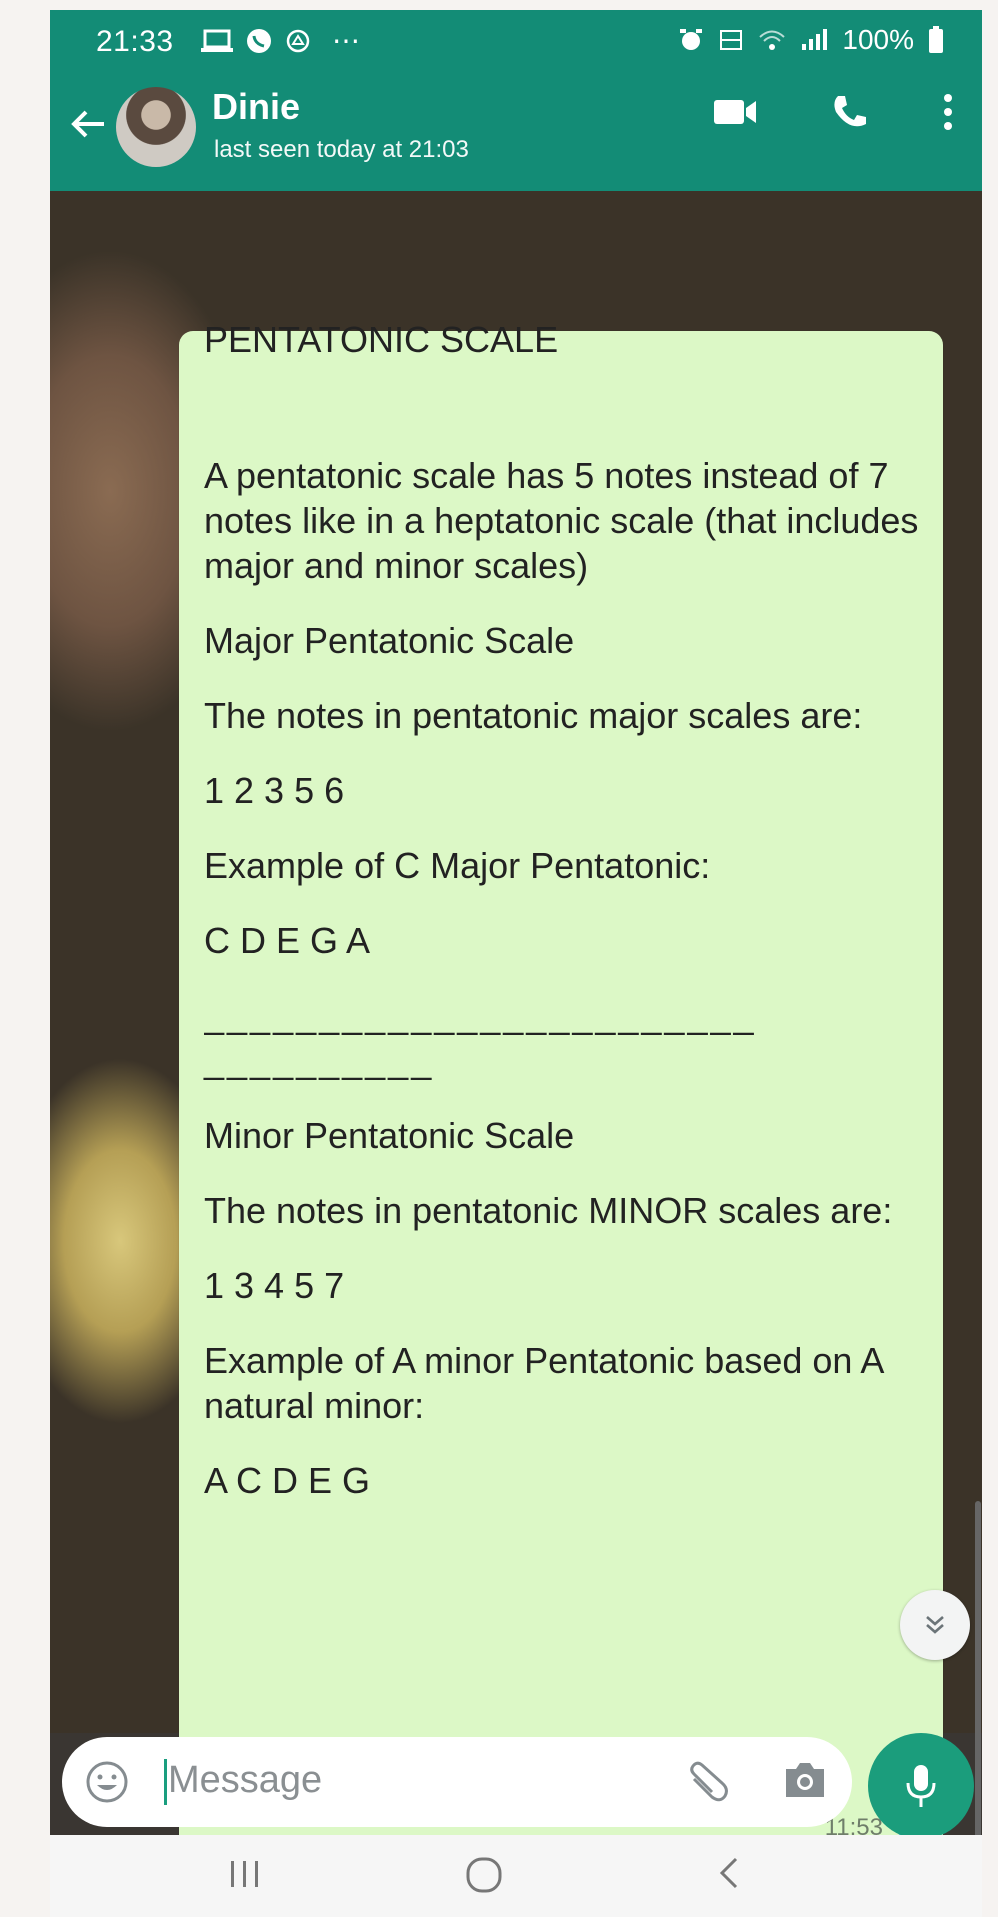 This screenshot has width=998, height=1917. I want to click on laptop-icon, so click(217, 40).